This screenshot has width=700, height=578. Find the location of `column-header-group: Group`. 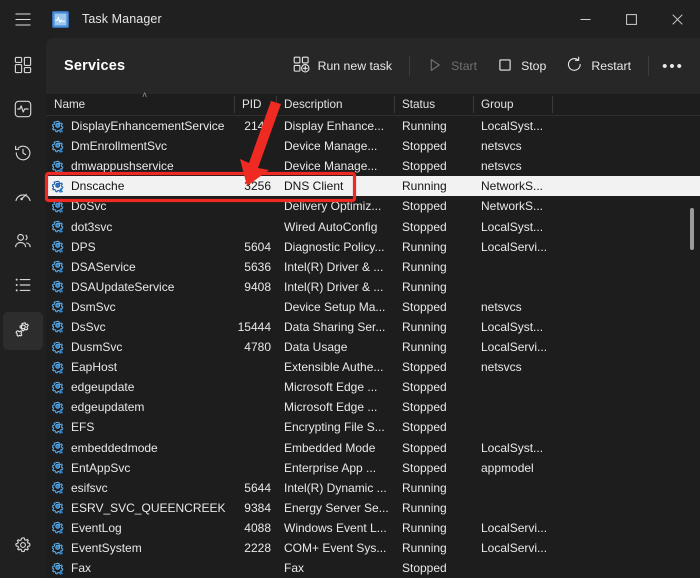

column-header-group: Group is located at coordinates (512, 104).